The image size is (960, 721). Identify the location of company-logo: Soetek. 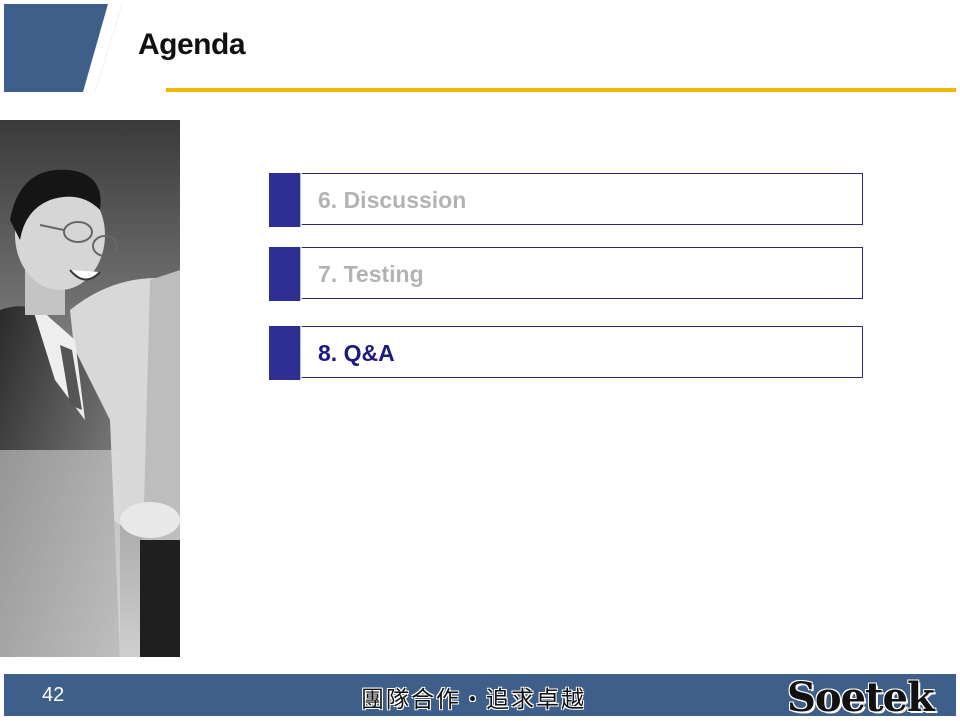
(861, 697).